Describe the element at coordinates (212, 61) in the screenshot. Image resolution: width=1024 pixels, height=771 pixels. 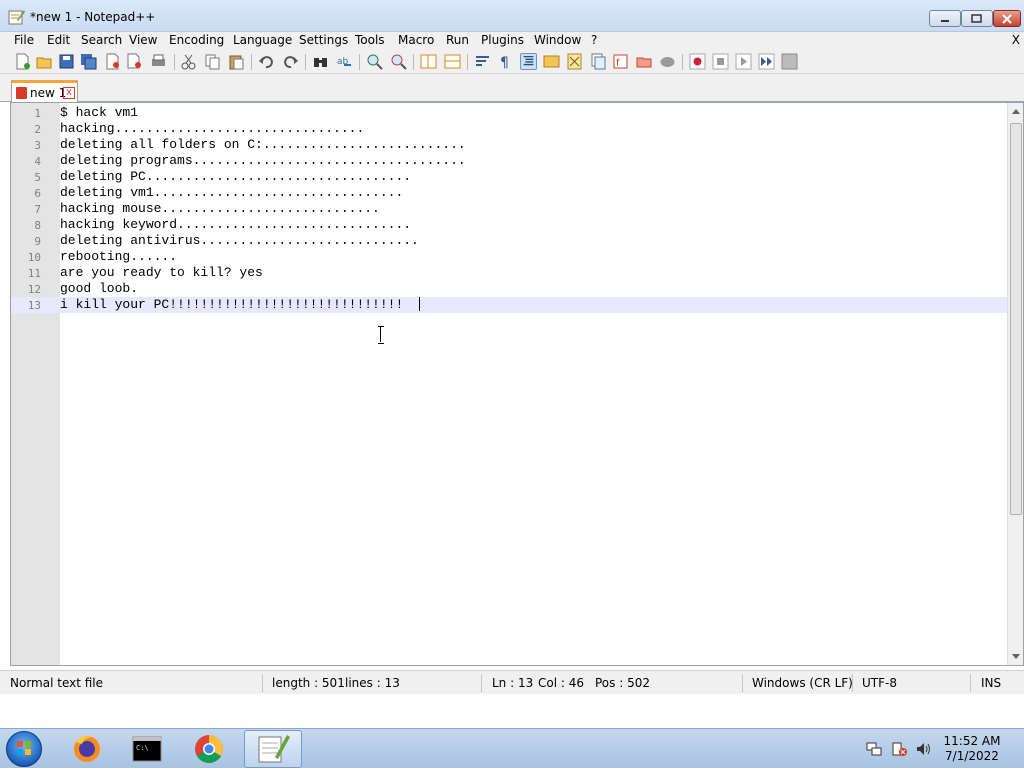
I see `copy-icon` at that location.